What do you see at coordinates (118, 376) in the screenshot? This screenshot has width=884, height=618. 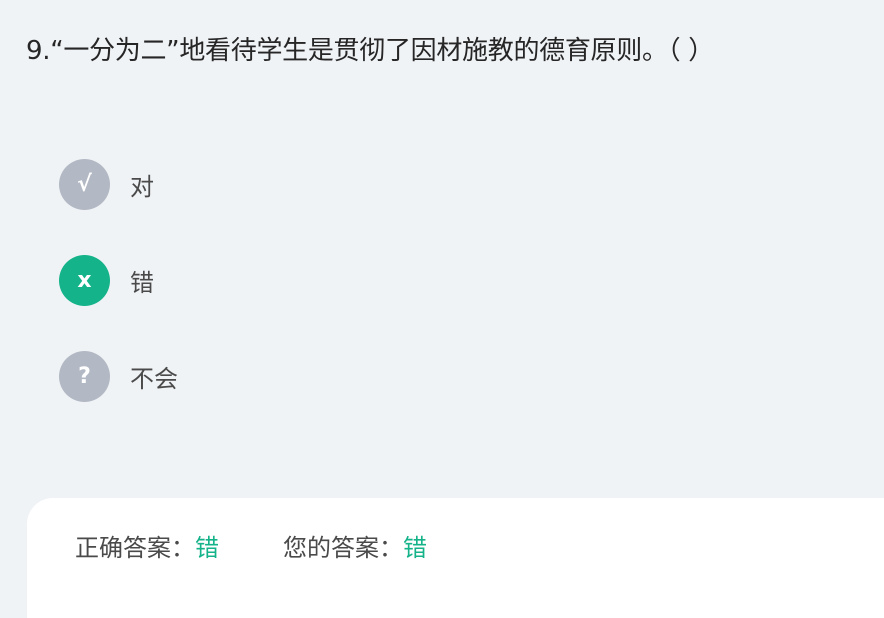 I see `option-unknown: ? 不会` at bounding box center [118, 376].